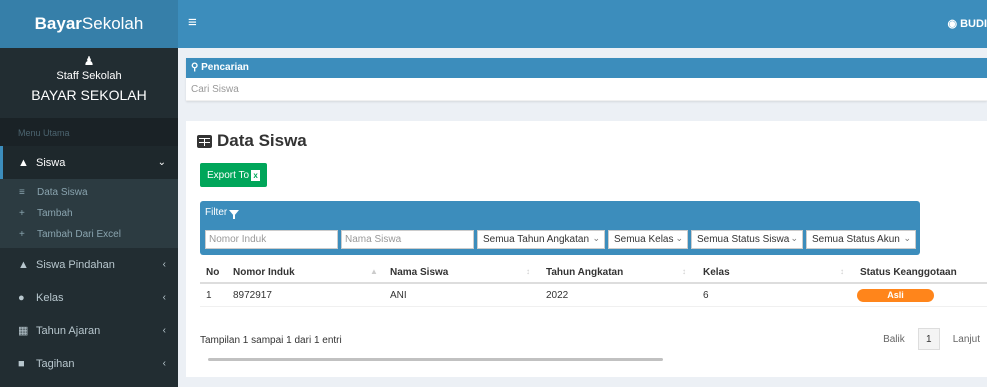 The height and width of the screenshot is (387, 987). I want to click on calendar-icon: ▦, so click(23, 331).